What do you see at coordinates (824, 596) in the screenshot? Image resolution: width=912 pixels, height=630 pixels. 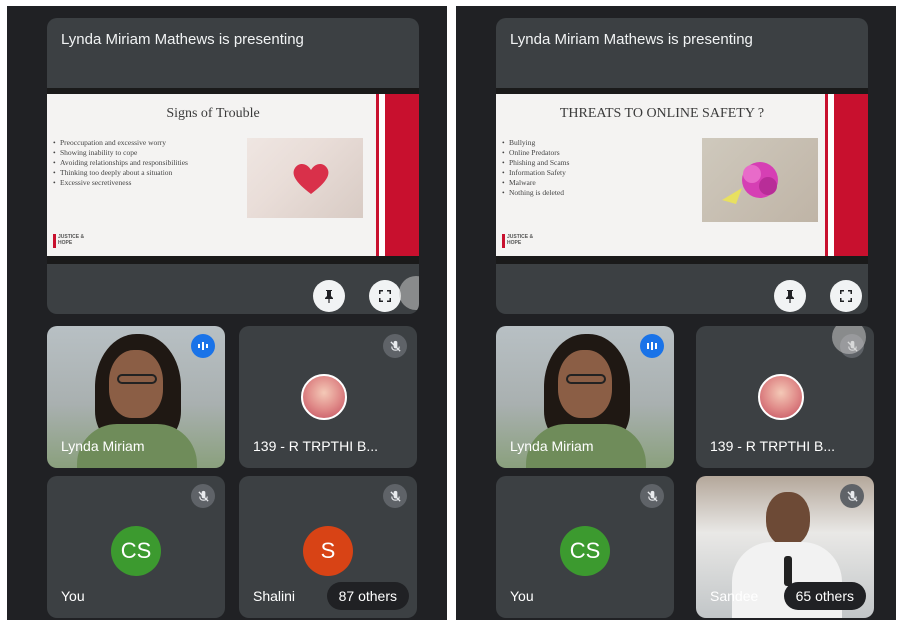 I see `others-count-button: 65 others` at bounding box center [824, 596].